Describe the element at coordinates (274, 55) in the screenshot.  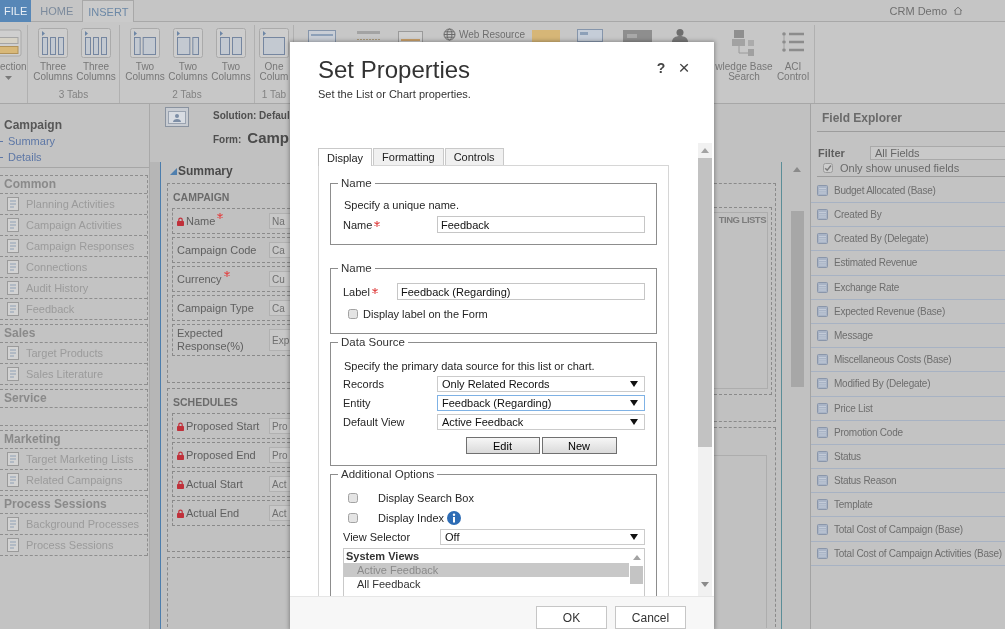
I see `ribbon-button: One Colum` at that location.